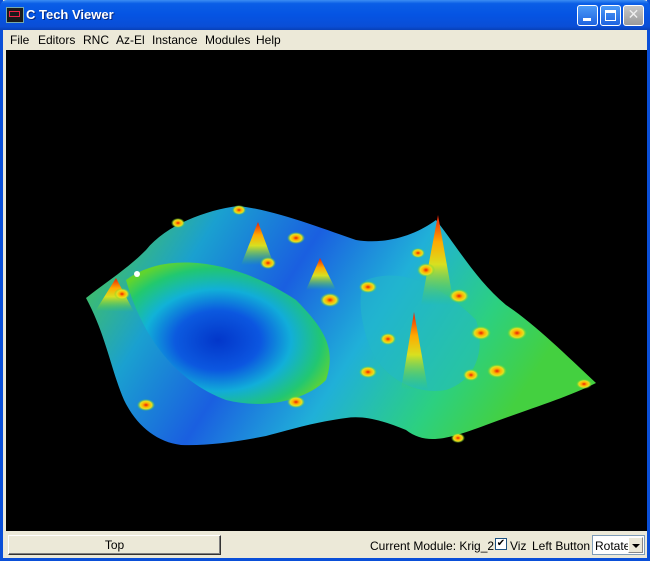 The width and height of the screenshot is (650, 561). I want to click on menu-help: Help, so click(268, 40).